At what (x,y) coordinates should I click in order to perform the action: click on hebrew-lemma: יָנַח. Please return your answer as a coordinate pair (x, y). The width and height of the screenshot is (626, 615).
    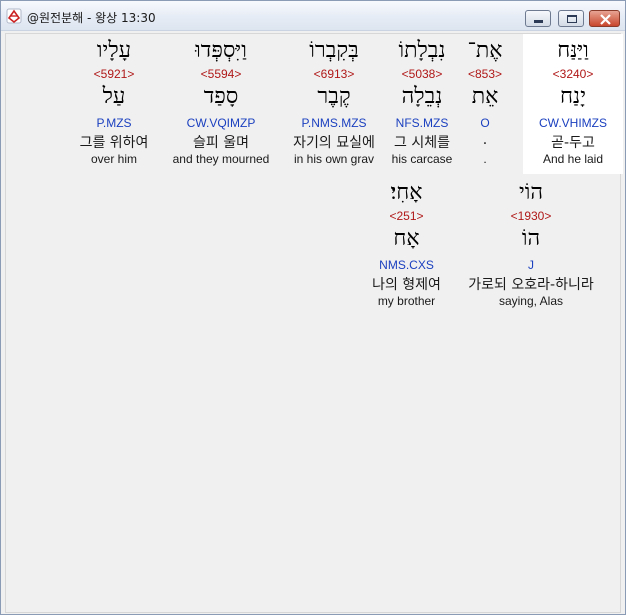
    Looking at the image, I should click on (573, 96).